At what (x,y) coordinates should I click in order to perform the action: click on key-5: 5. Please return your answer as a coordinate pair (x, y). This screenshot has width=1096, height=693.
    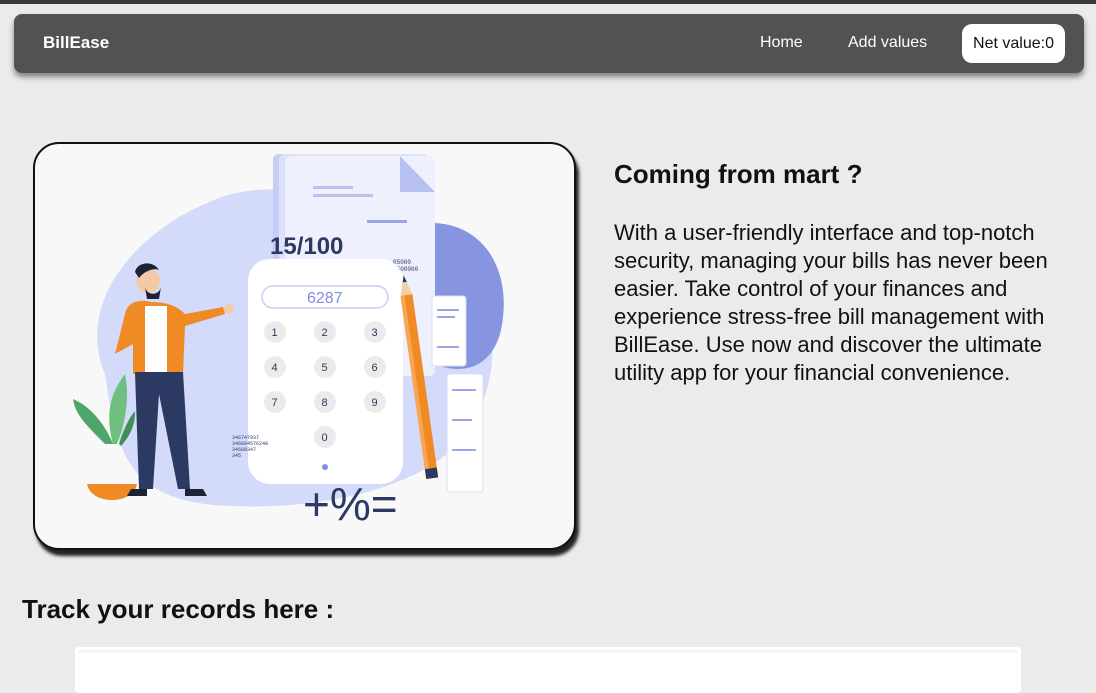
    Looking at the image, I should click on (325, 368).